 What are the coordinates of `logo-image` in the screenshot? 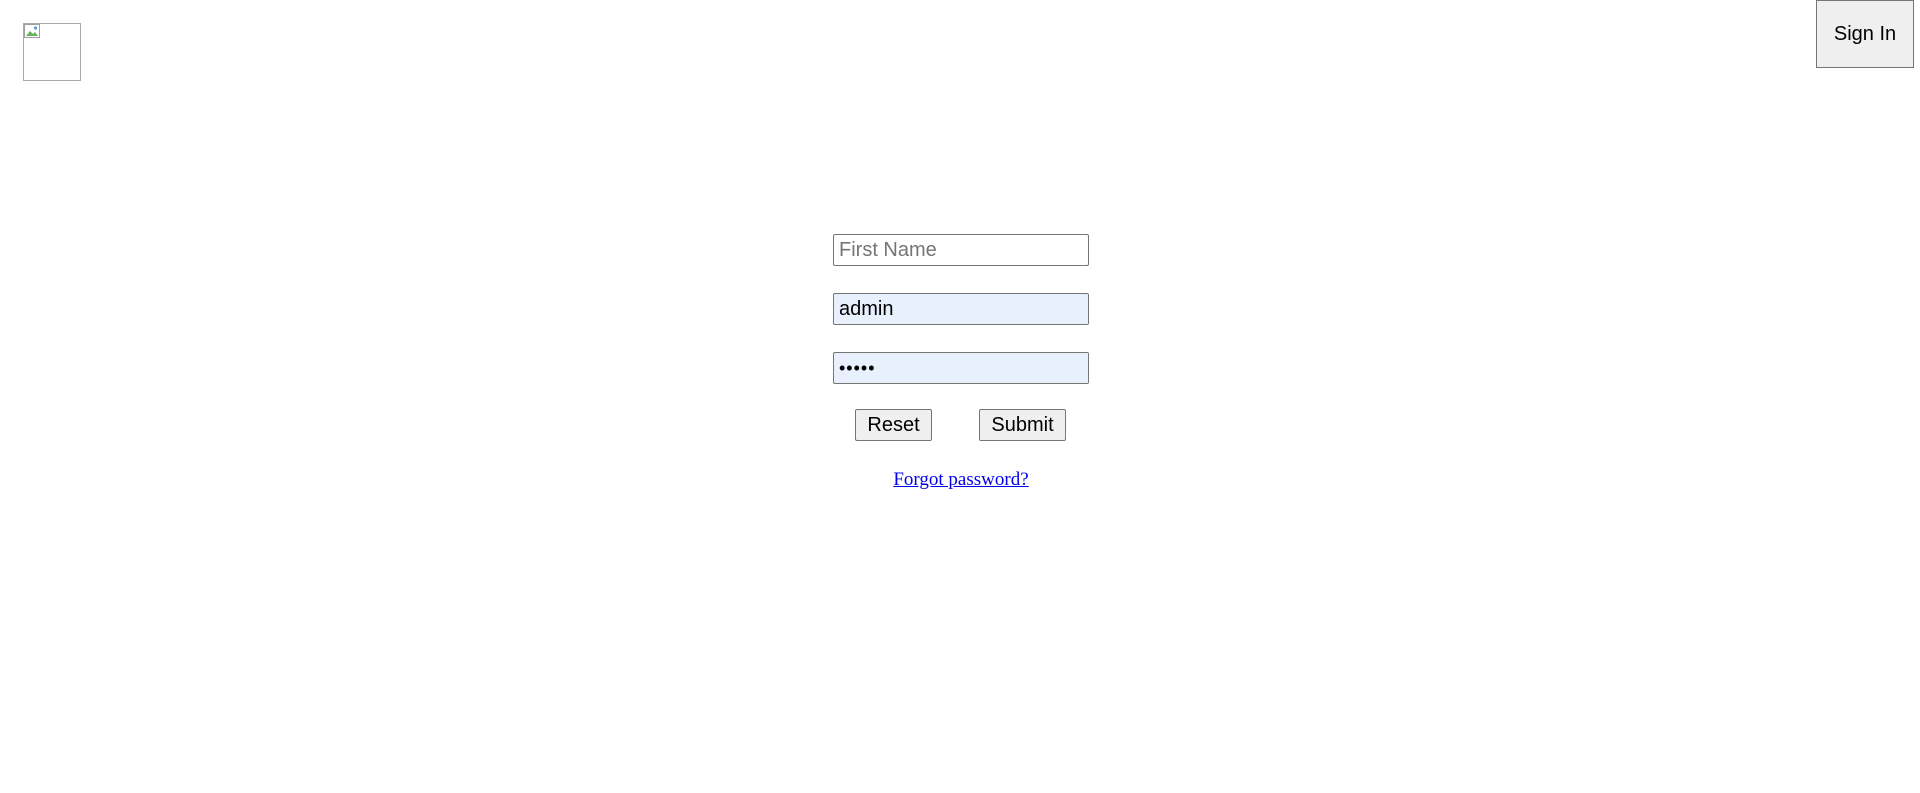 It's located at (52, 52).